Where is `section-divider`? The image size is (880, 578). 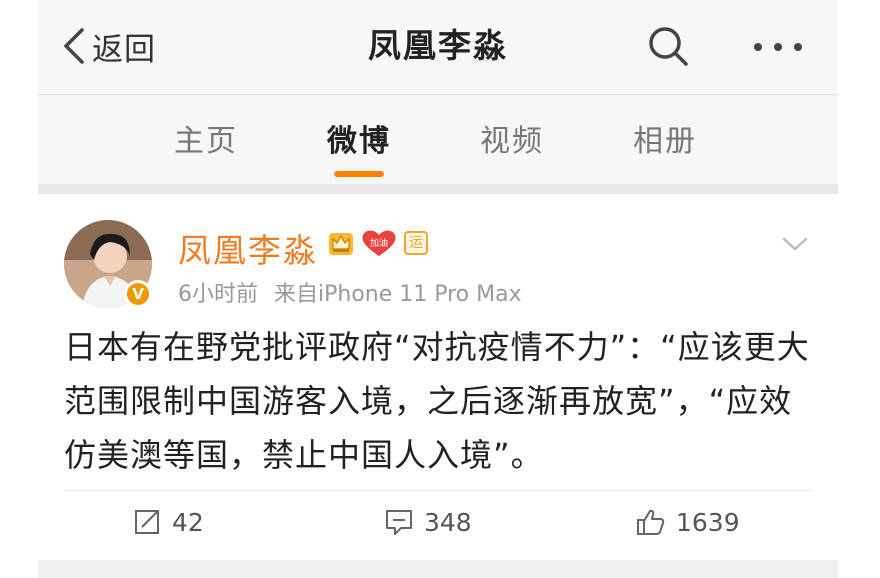
section-divider is located at coordinates (438, 189).